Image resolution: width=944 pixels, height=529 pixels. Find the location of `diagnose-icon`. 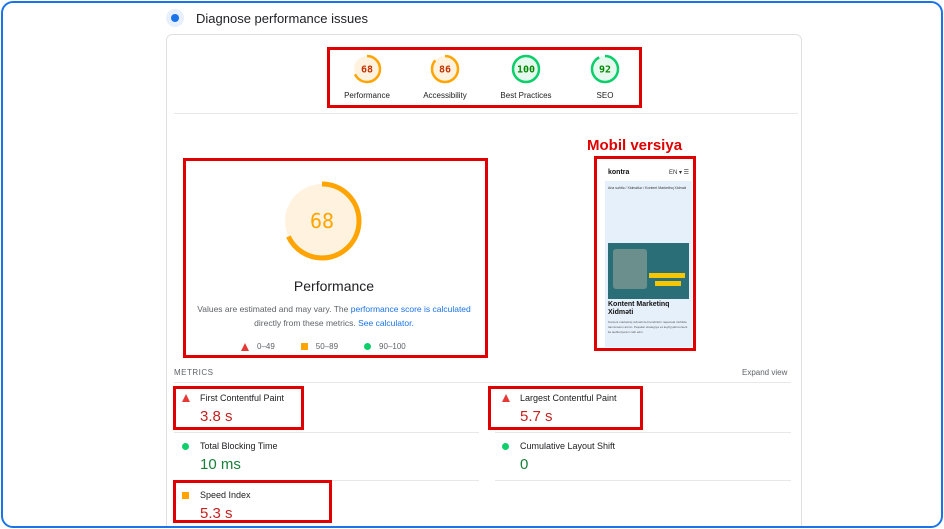

diagnose-icon is located at coordinates (175, 18).